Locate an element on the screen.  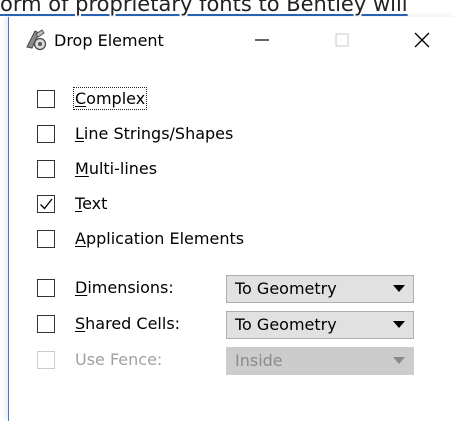
drop-element-icon is located at coordinates (36, 40).